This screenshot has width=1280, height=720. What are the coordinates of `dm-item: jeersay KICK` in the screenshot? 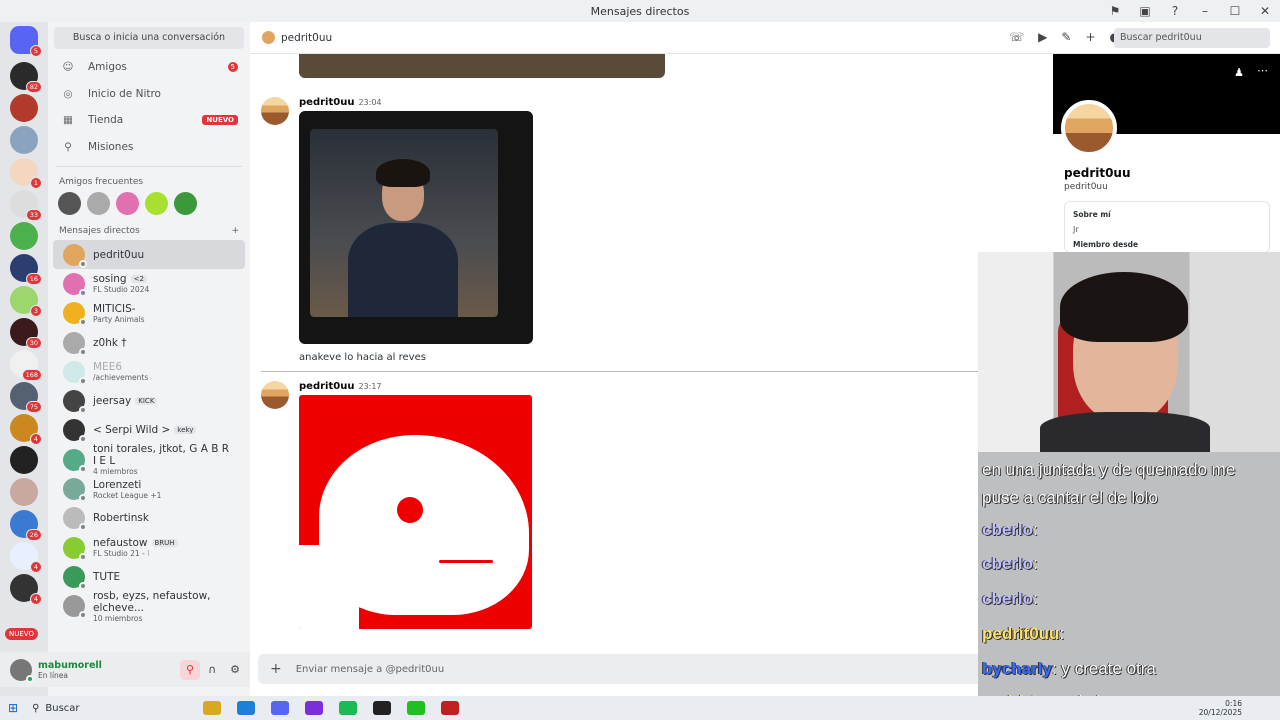 It's located at (149, 400).